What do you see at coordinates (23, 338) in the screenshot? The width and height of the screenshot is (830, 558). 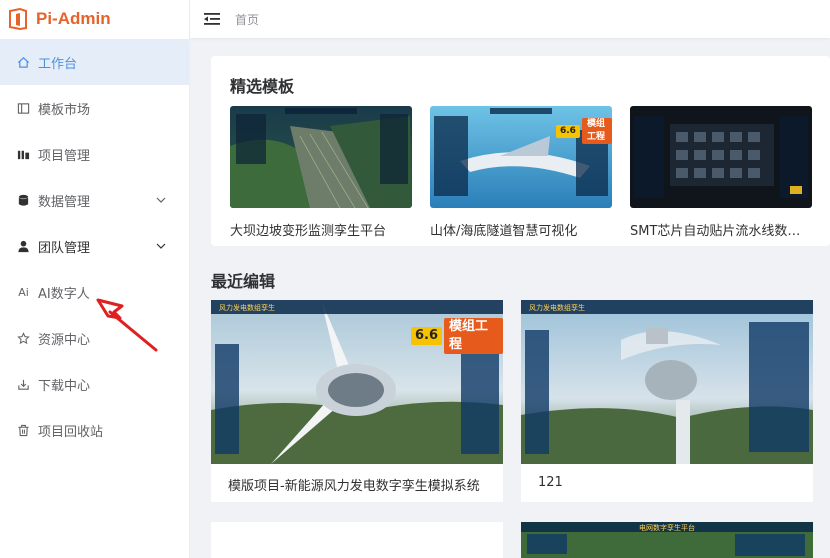 I see `star-icon` at bounding box center [23, 338].